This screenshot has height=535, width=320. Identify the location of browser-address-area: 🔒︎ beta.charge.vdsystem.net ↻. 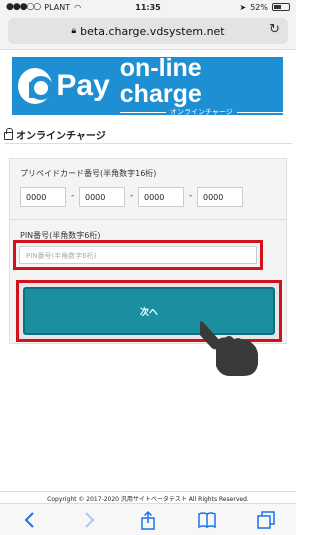
(148, 32).